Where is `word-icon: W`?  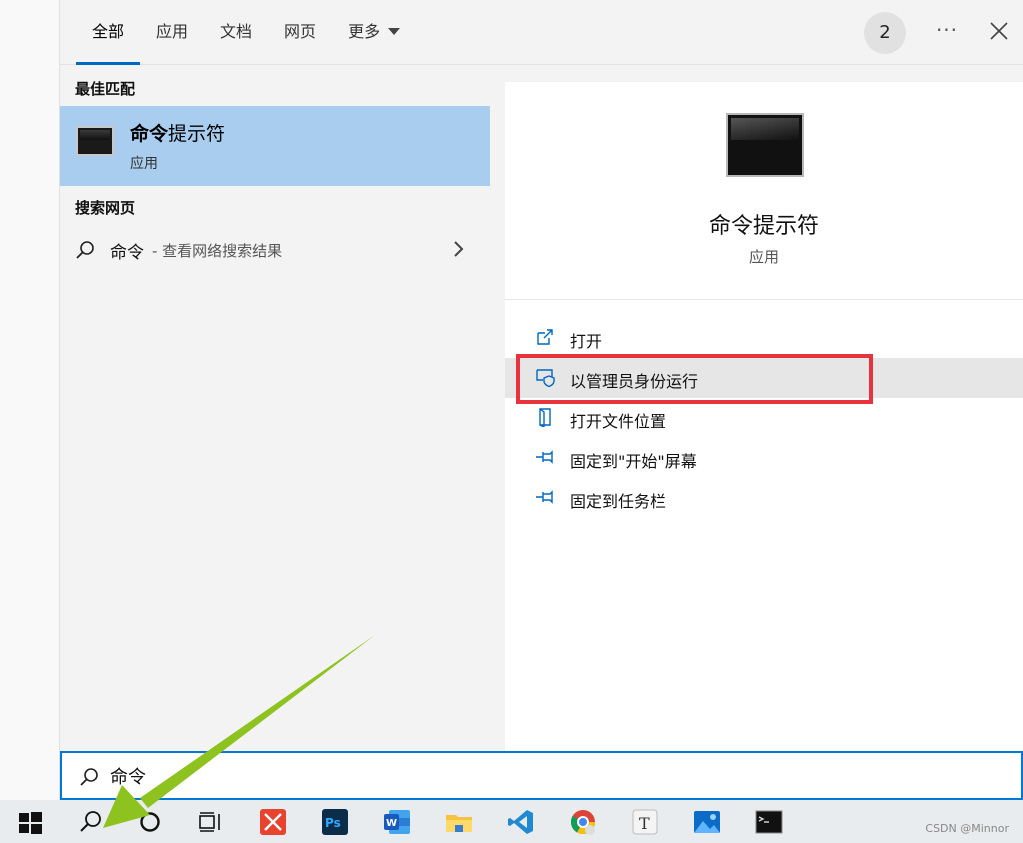
word-icon: W is located at coordinates (397, 822).